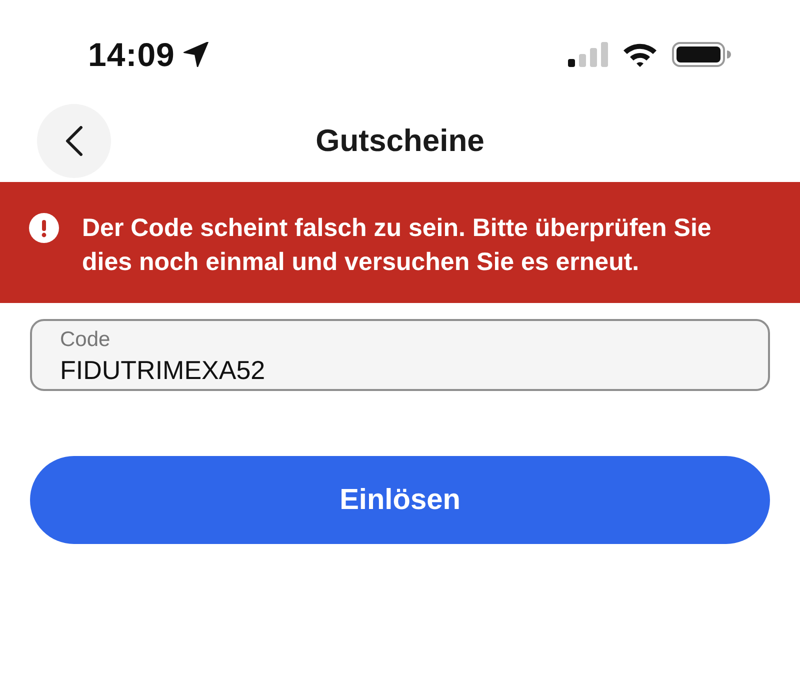 The width and height of the screenshot is (800, 676). What do you see at coordinates (588, 54) in the screenshot?
I see `signal-icon` at bounding box center [588, 54].